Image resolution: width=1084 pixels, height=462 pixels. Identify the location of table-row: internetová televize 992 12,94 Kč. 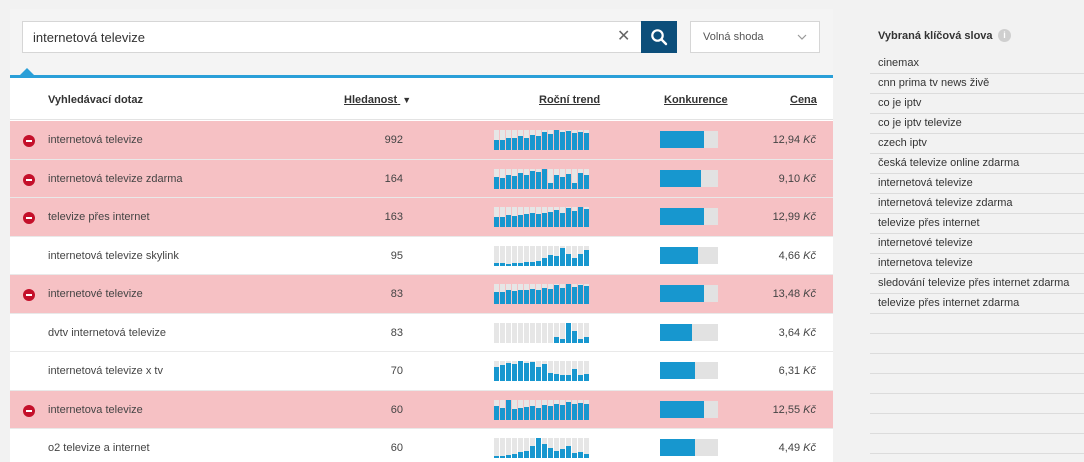
(421, 140).